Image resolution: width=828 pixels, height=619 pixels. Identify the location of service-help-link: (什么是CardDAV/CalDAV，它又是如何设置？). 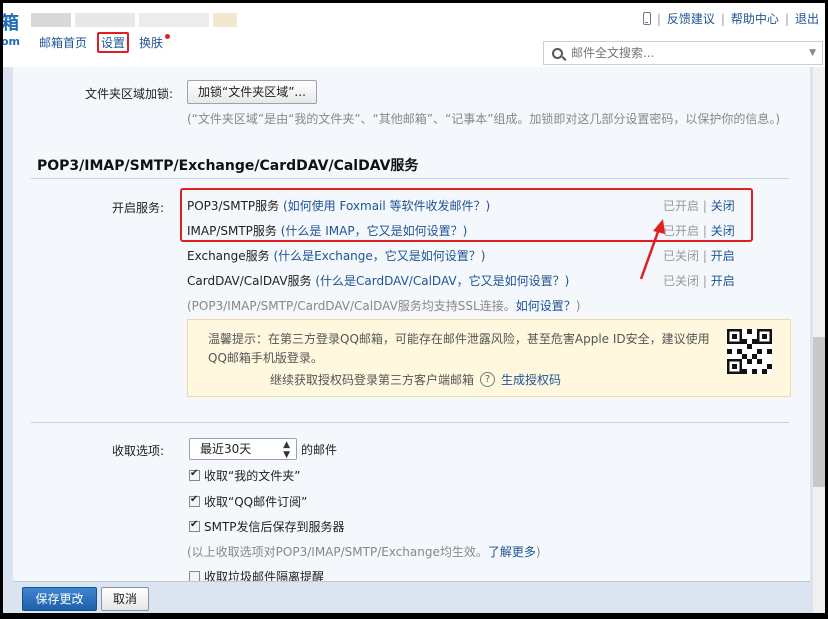
(442, 281).